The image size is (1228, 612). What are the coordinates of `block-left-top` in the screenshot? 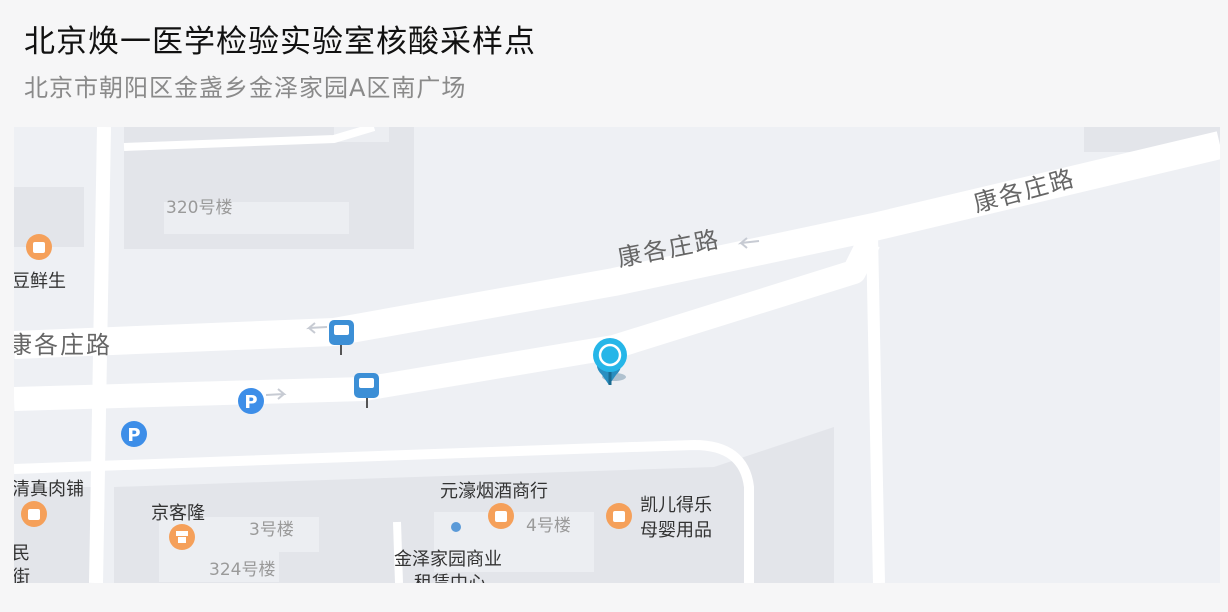 It's located at (49, 217).